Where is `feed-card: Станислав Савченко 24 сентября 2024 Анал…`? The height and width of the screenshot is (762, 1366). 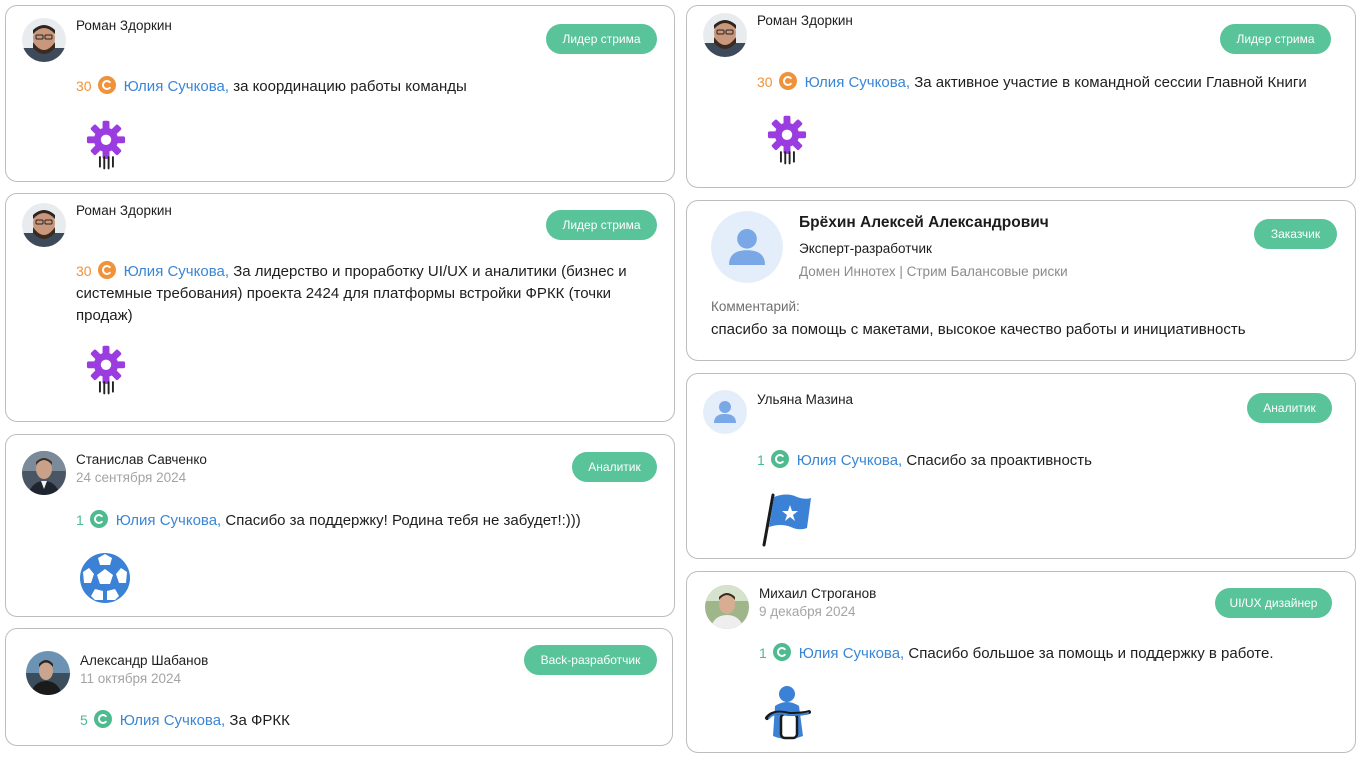 feed-card: Станислав Савченко 24 сентября 2024 Анал… is located at coordinates (340, 525).